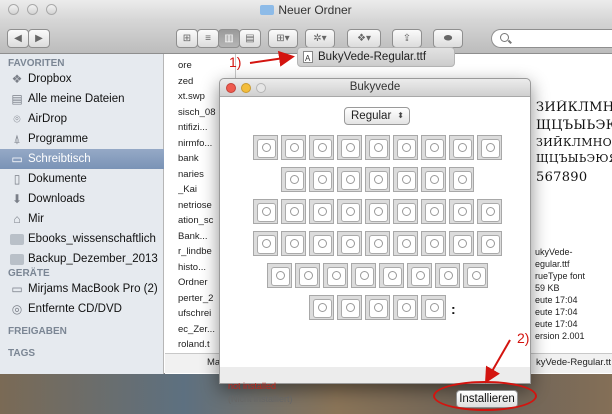 The height and width of the screenshot is (414, 612). Describe the element at coordinates (320, 38) in the screenshot. I see `action-gear-button: ✲▾` at that location.